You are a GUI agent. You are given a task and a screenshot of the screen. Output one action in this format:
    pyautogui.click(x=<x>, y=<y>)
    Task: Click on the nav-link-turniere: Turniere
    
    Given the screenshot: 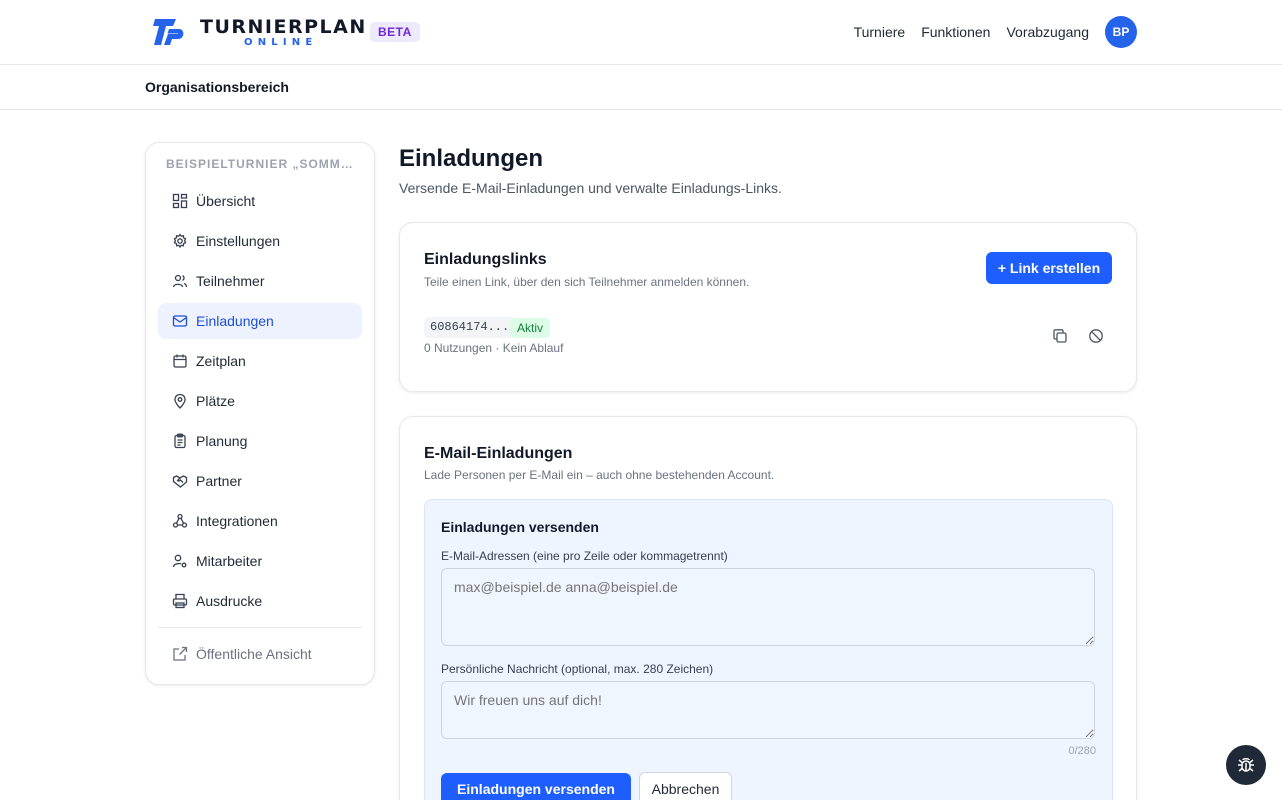 What is the action you would take?
    pyautogui.click(x=880, y=32)
    